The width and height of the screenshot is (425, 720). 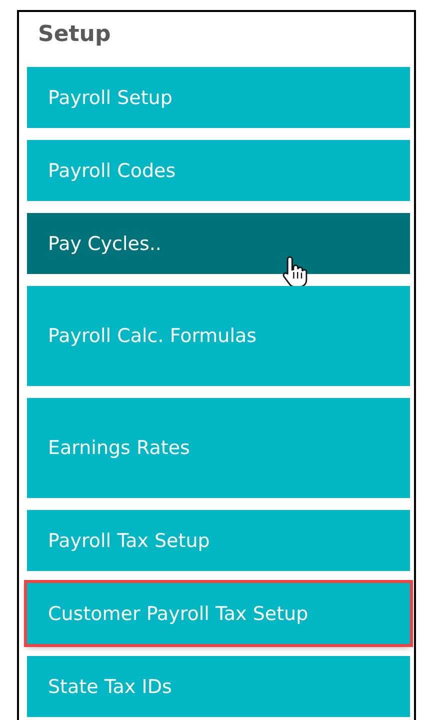 What do you see at coordinates (218, 448) in the screenshot?
I see `menu-tile: Earnings Rates` at bounding box center [218, 448].